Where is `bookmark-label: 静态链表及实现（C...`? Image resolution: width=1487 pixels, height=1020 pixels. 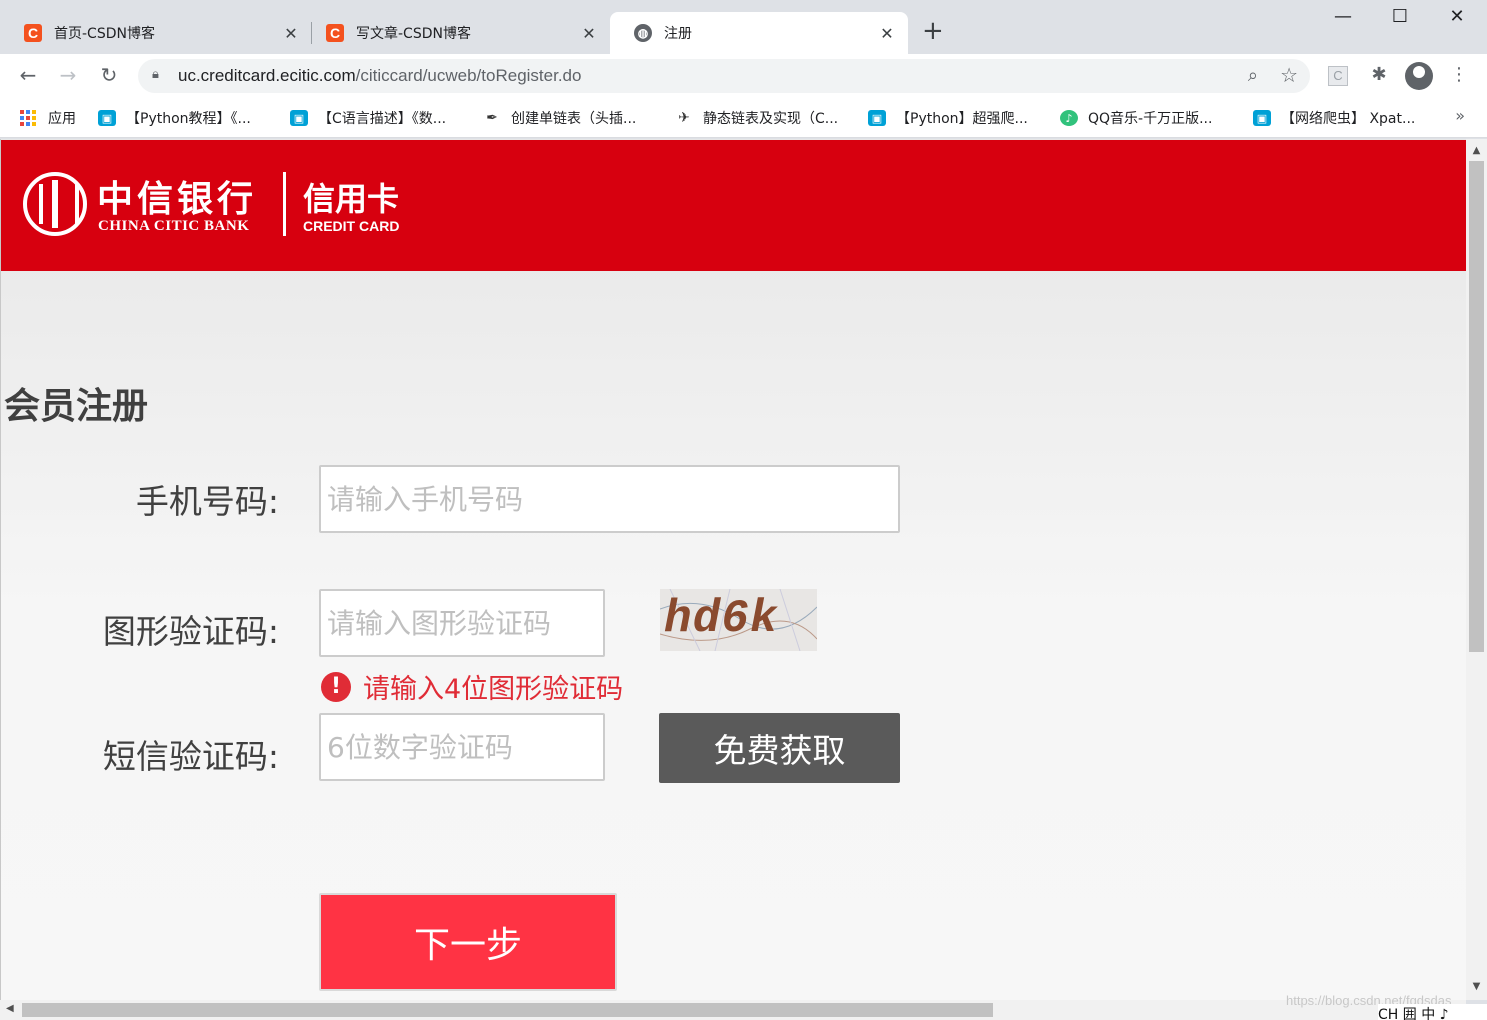 bookmark-label: 静态链表及实现（C... is located at coordinates (771, 119).